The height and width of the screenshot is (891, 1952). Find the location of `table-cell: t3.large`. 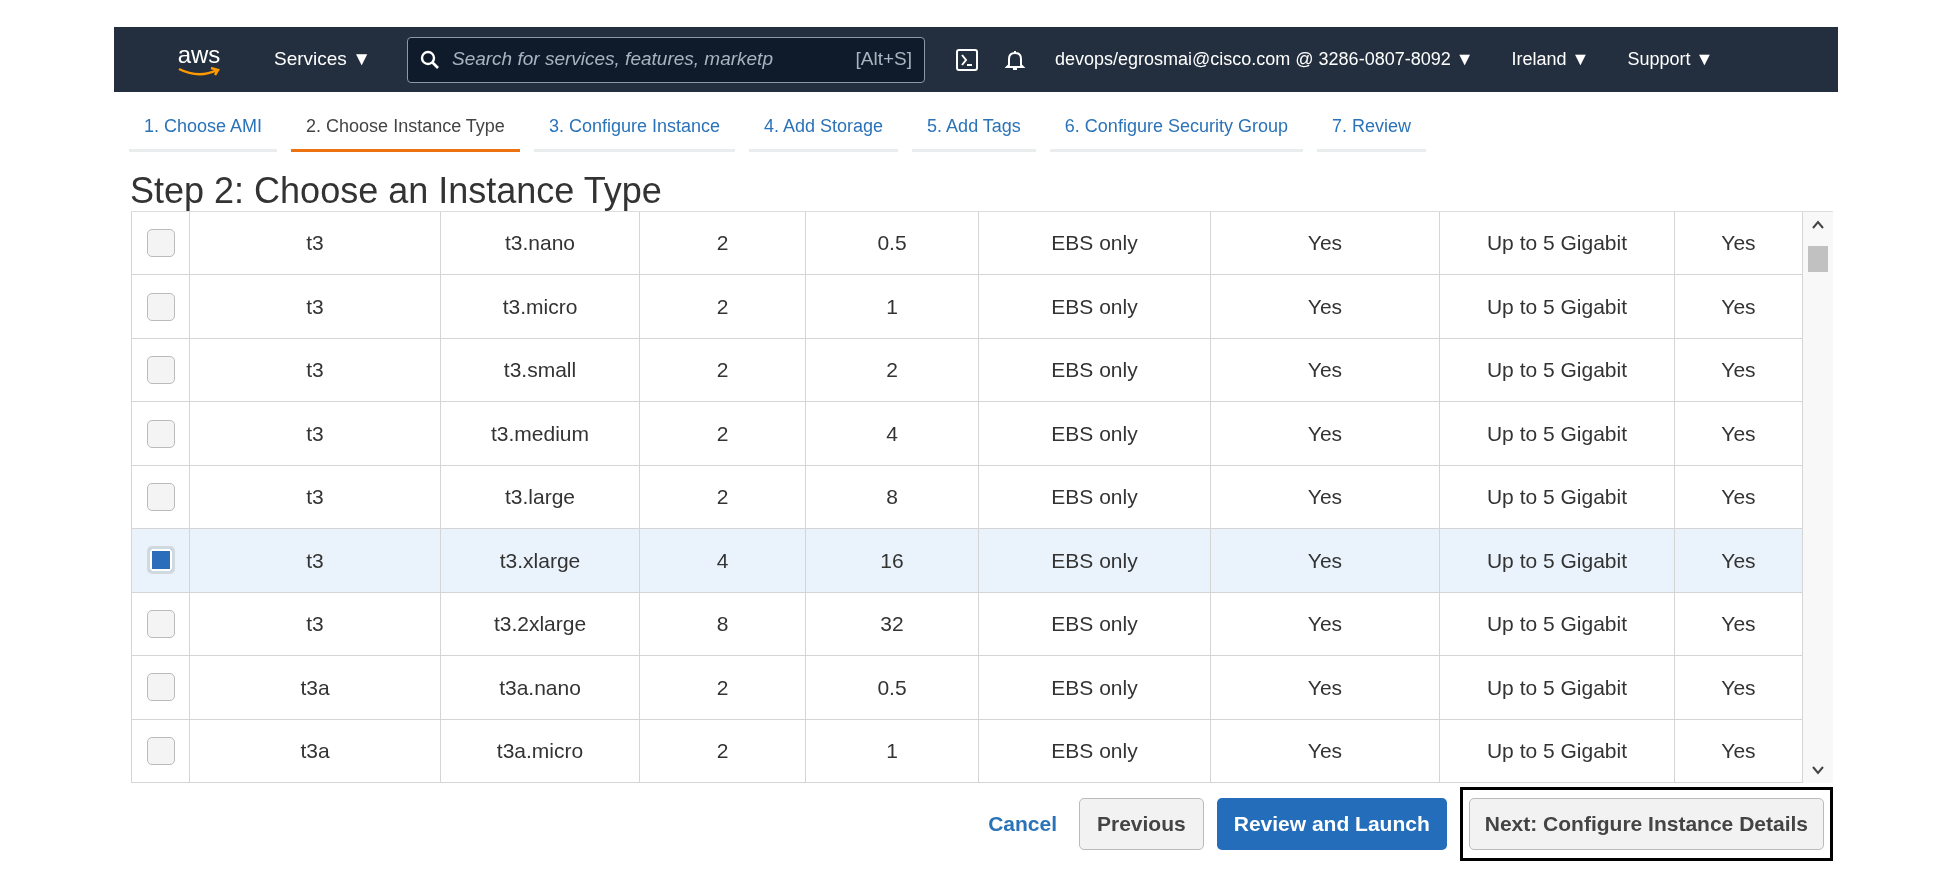

table-cell: t3.large is located at coordinates (540, 497).